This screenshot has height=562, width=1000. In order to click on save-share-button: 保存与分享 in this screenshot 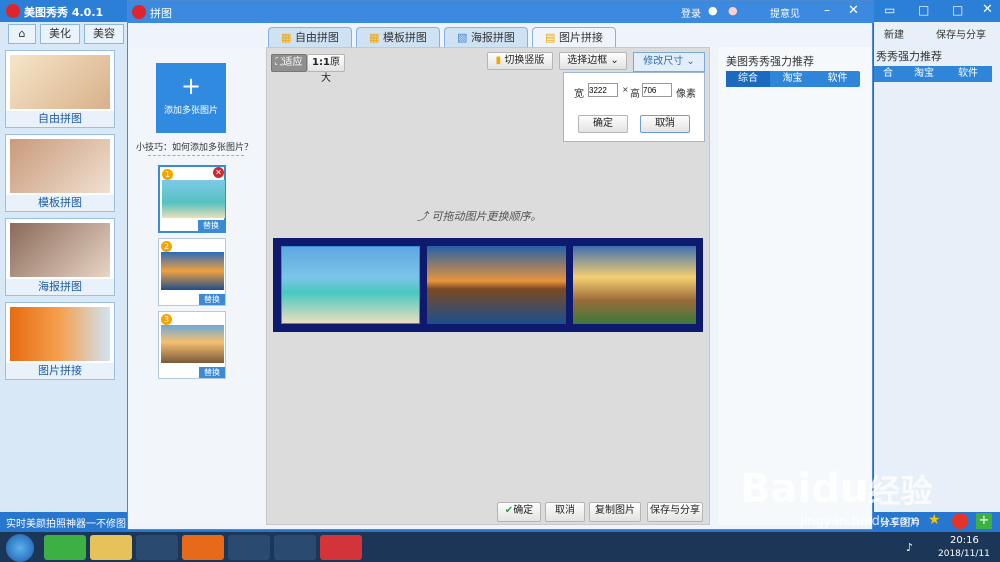, I will do `click(675, 512)`.